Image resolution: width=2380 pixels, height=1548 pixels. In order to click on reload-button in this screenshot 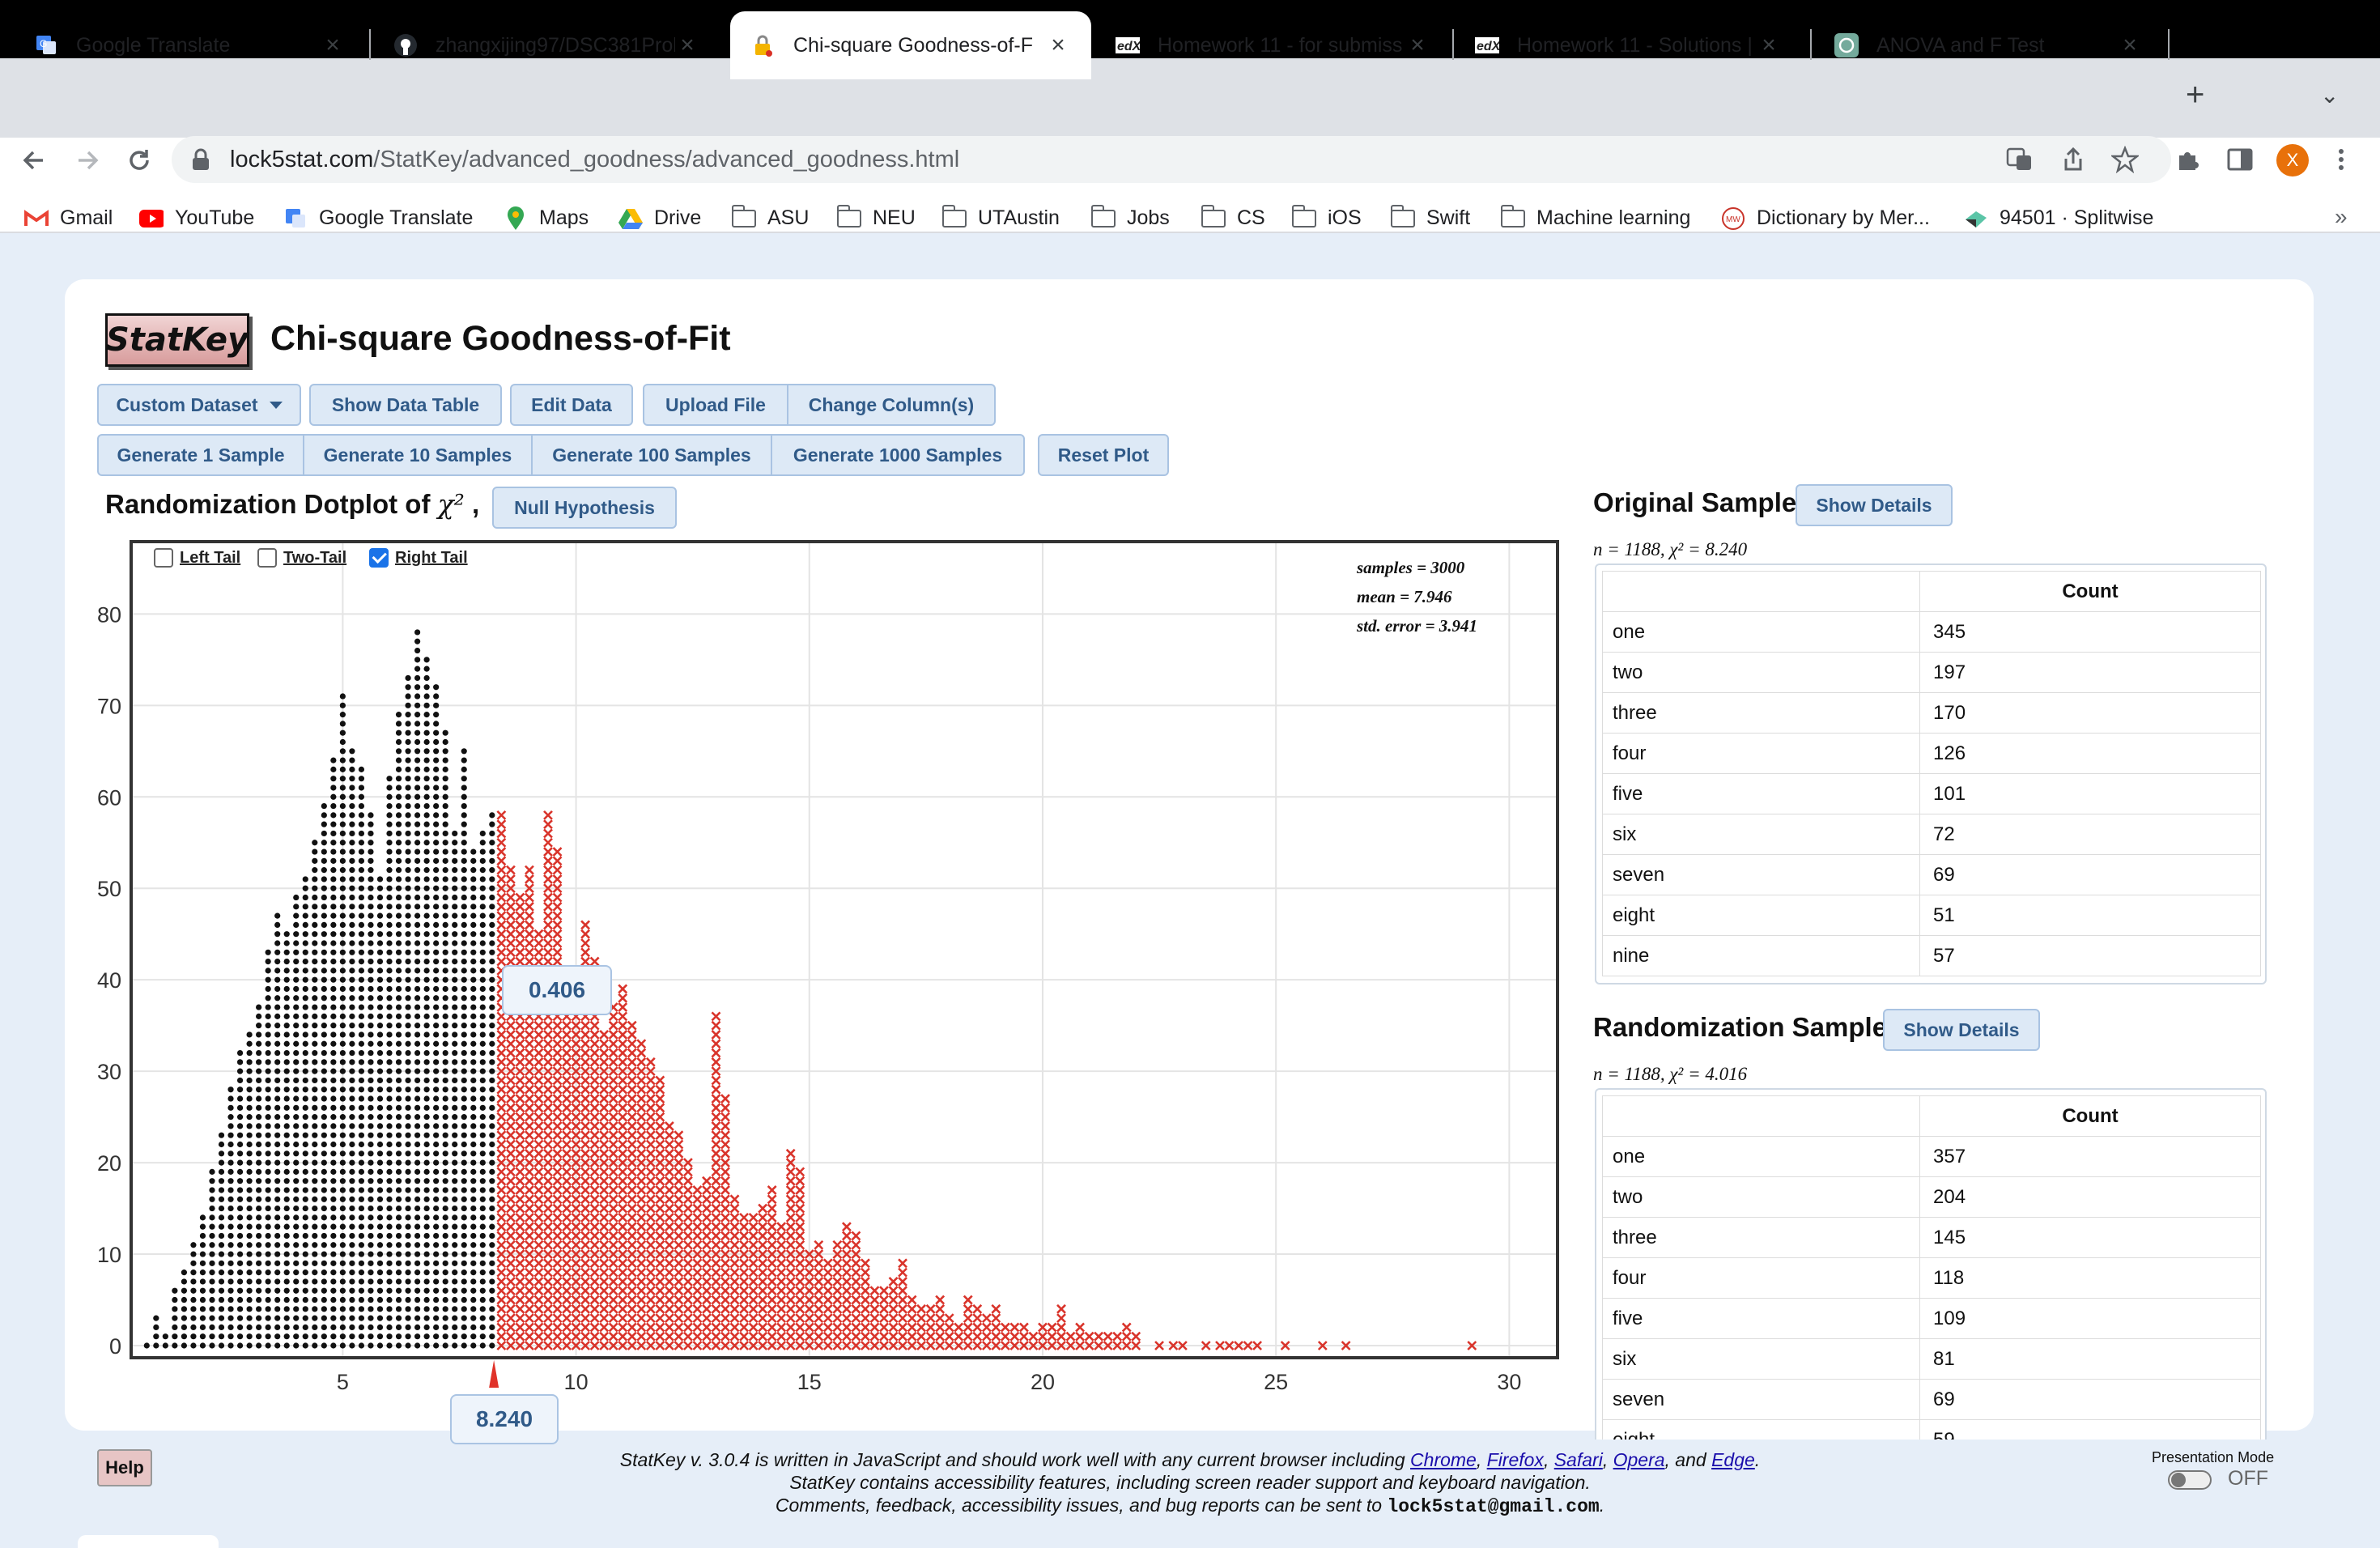, I will do `click(140, 160)`.